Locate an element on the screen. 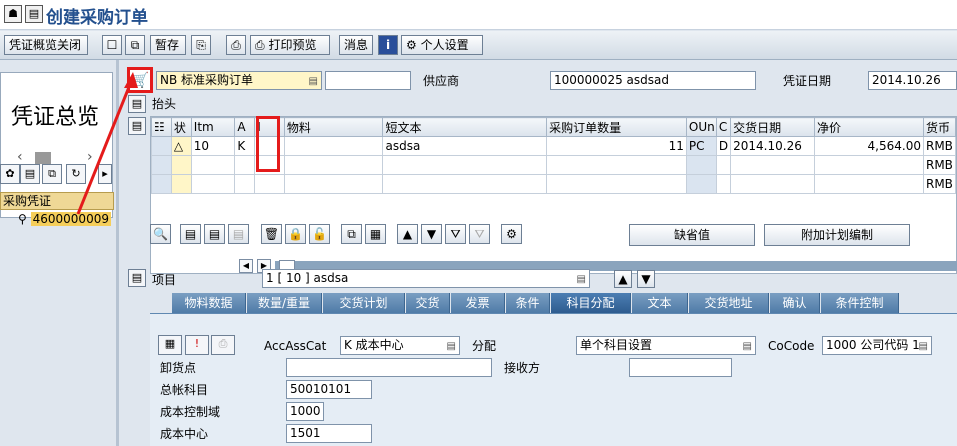 This screenshot has height=446, width=957. item-cell: 10 is located at coordinates (213, 146).